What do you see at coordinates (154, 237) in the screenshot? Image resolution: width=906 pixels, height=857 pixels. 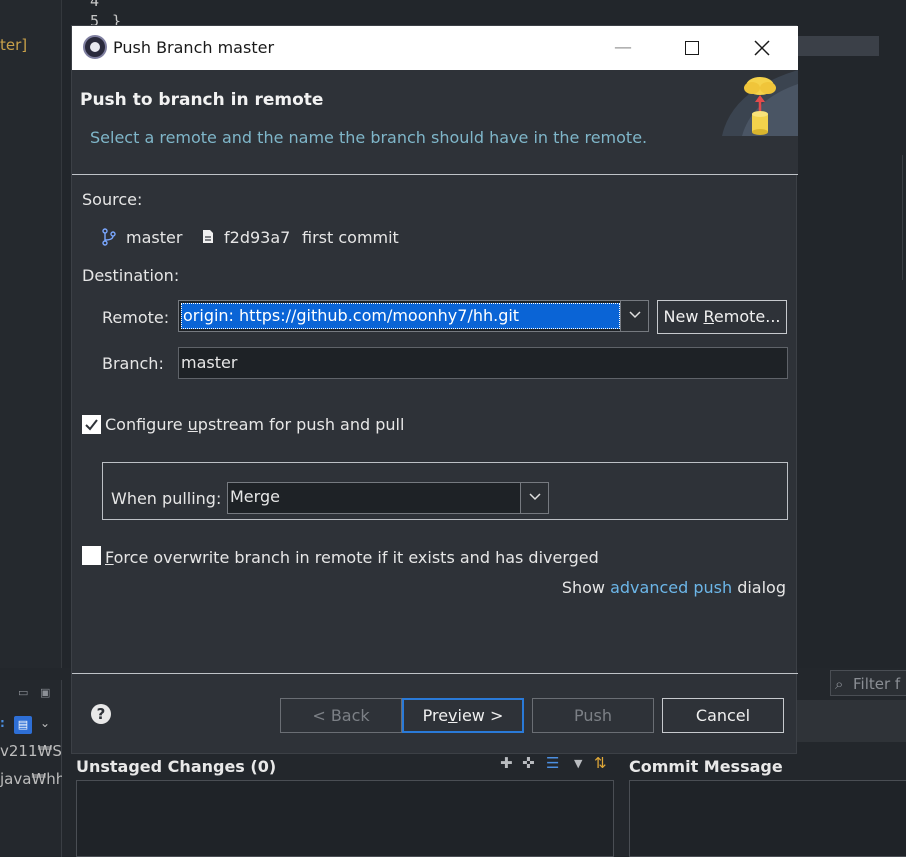 I see `source-branch: master` at bounding box center [154, 237].